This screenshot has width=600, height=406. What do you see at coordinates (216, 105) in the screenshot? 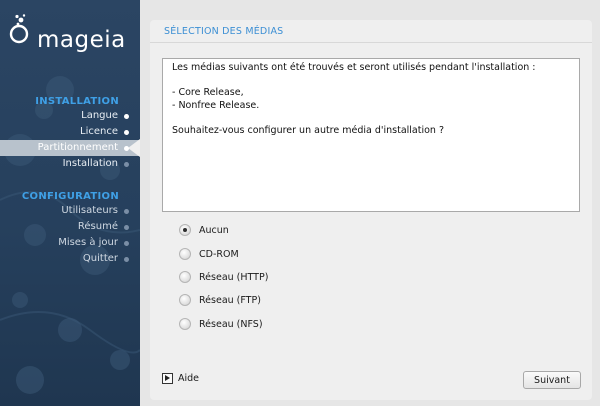
I see `message-line: - Nonfree Release.` at bounding box center [216, 105].